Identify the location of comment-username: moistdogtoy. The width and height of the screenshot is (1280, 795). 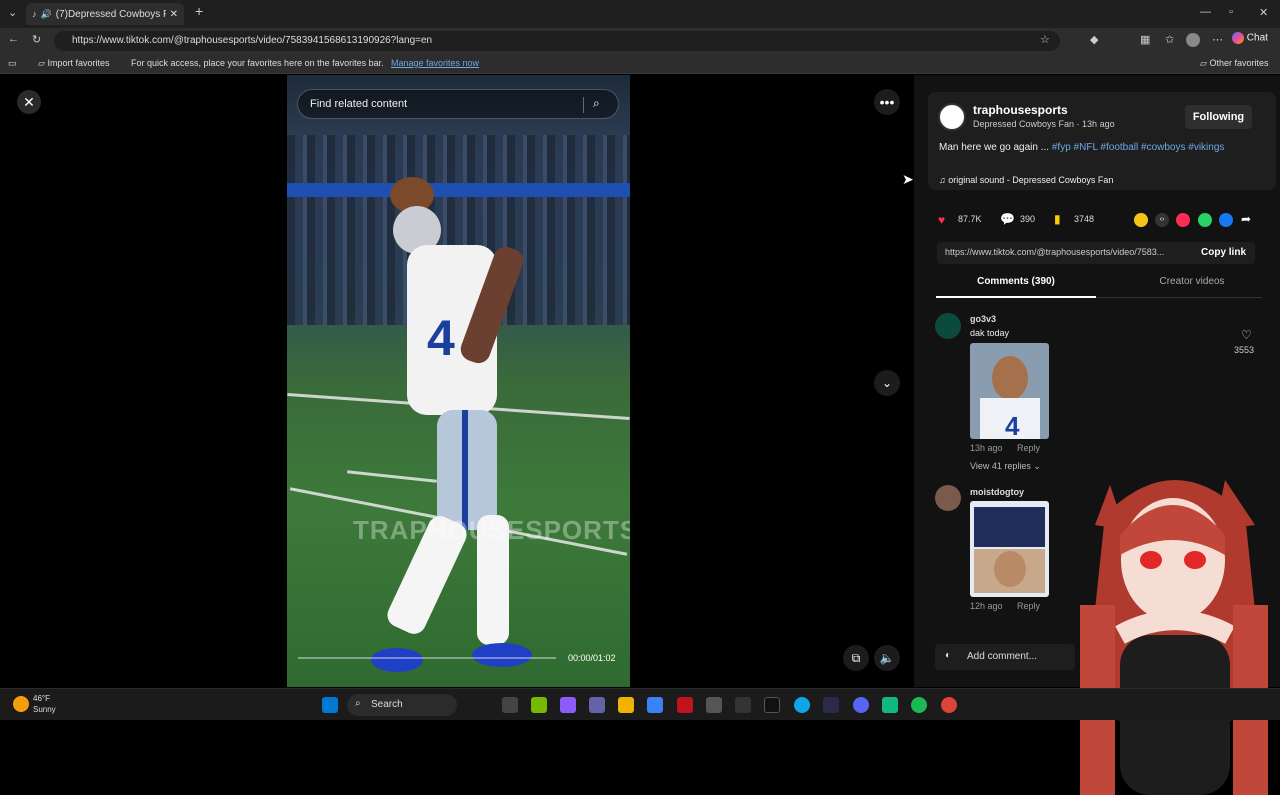
(997, 492).